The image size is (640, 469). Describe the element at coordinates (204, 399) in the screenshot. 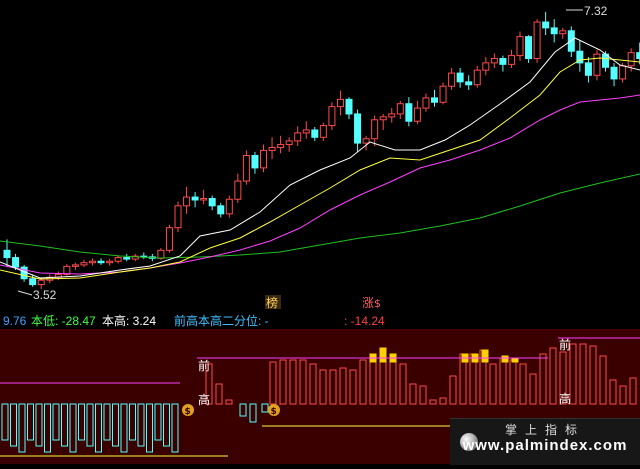

I see `indicator-gao-label-1: 高` at that location.